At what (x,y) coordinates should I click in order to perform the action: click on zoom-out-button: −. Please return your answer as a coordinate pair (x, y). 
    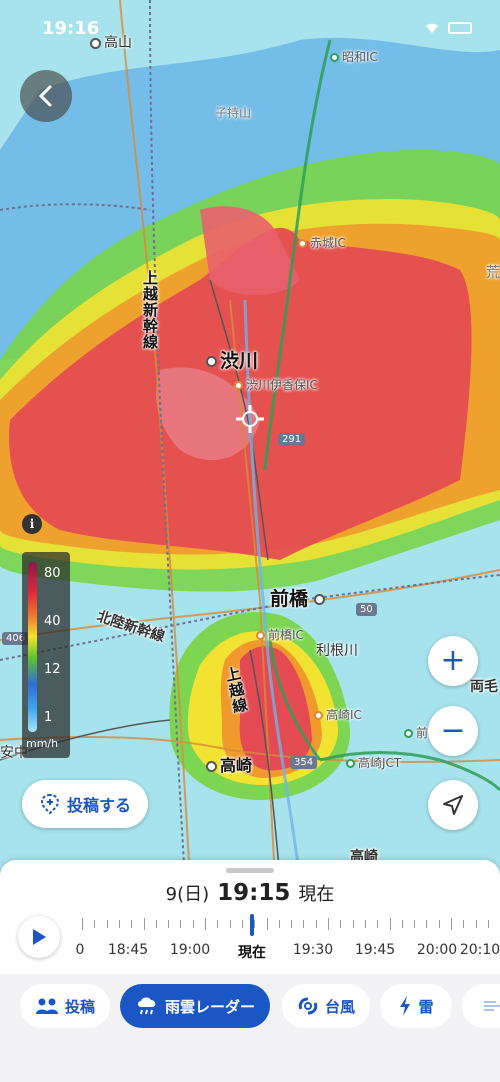
    Looking at the image, I should click on (453, 731).